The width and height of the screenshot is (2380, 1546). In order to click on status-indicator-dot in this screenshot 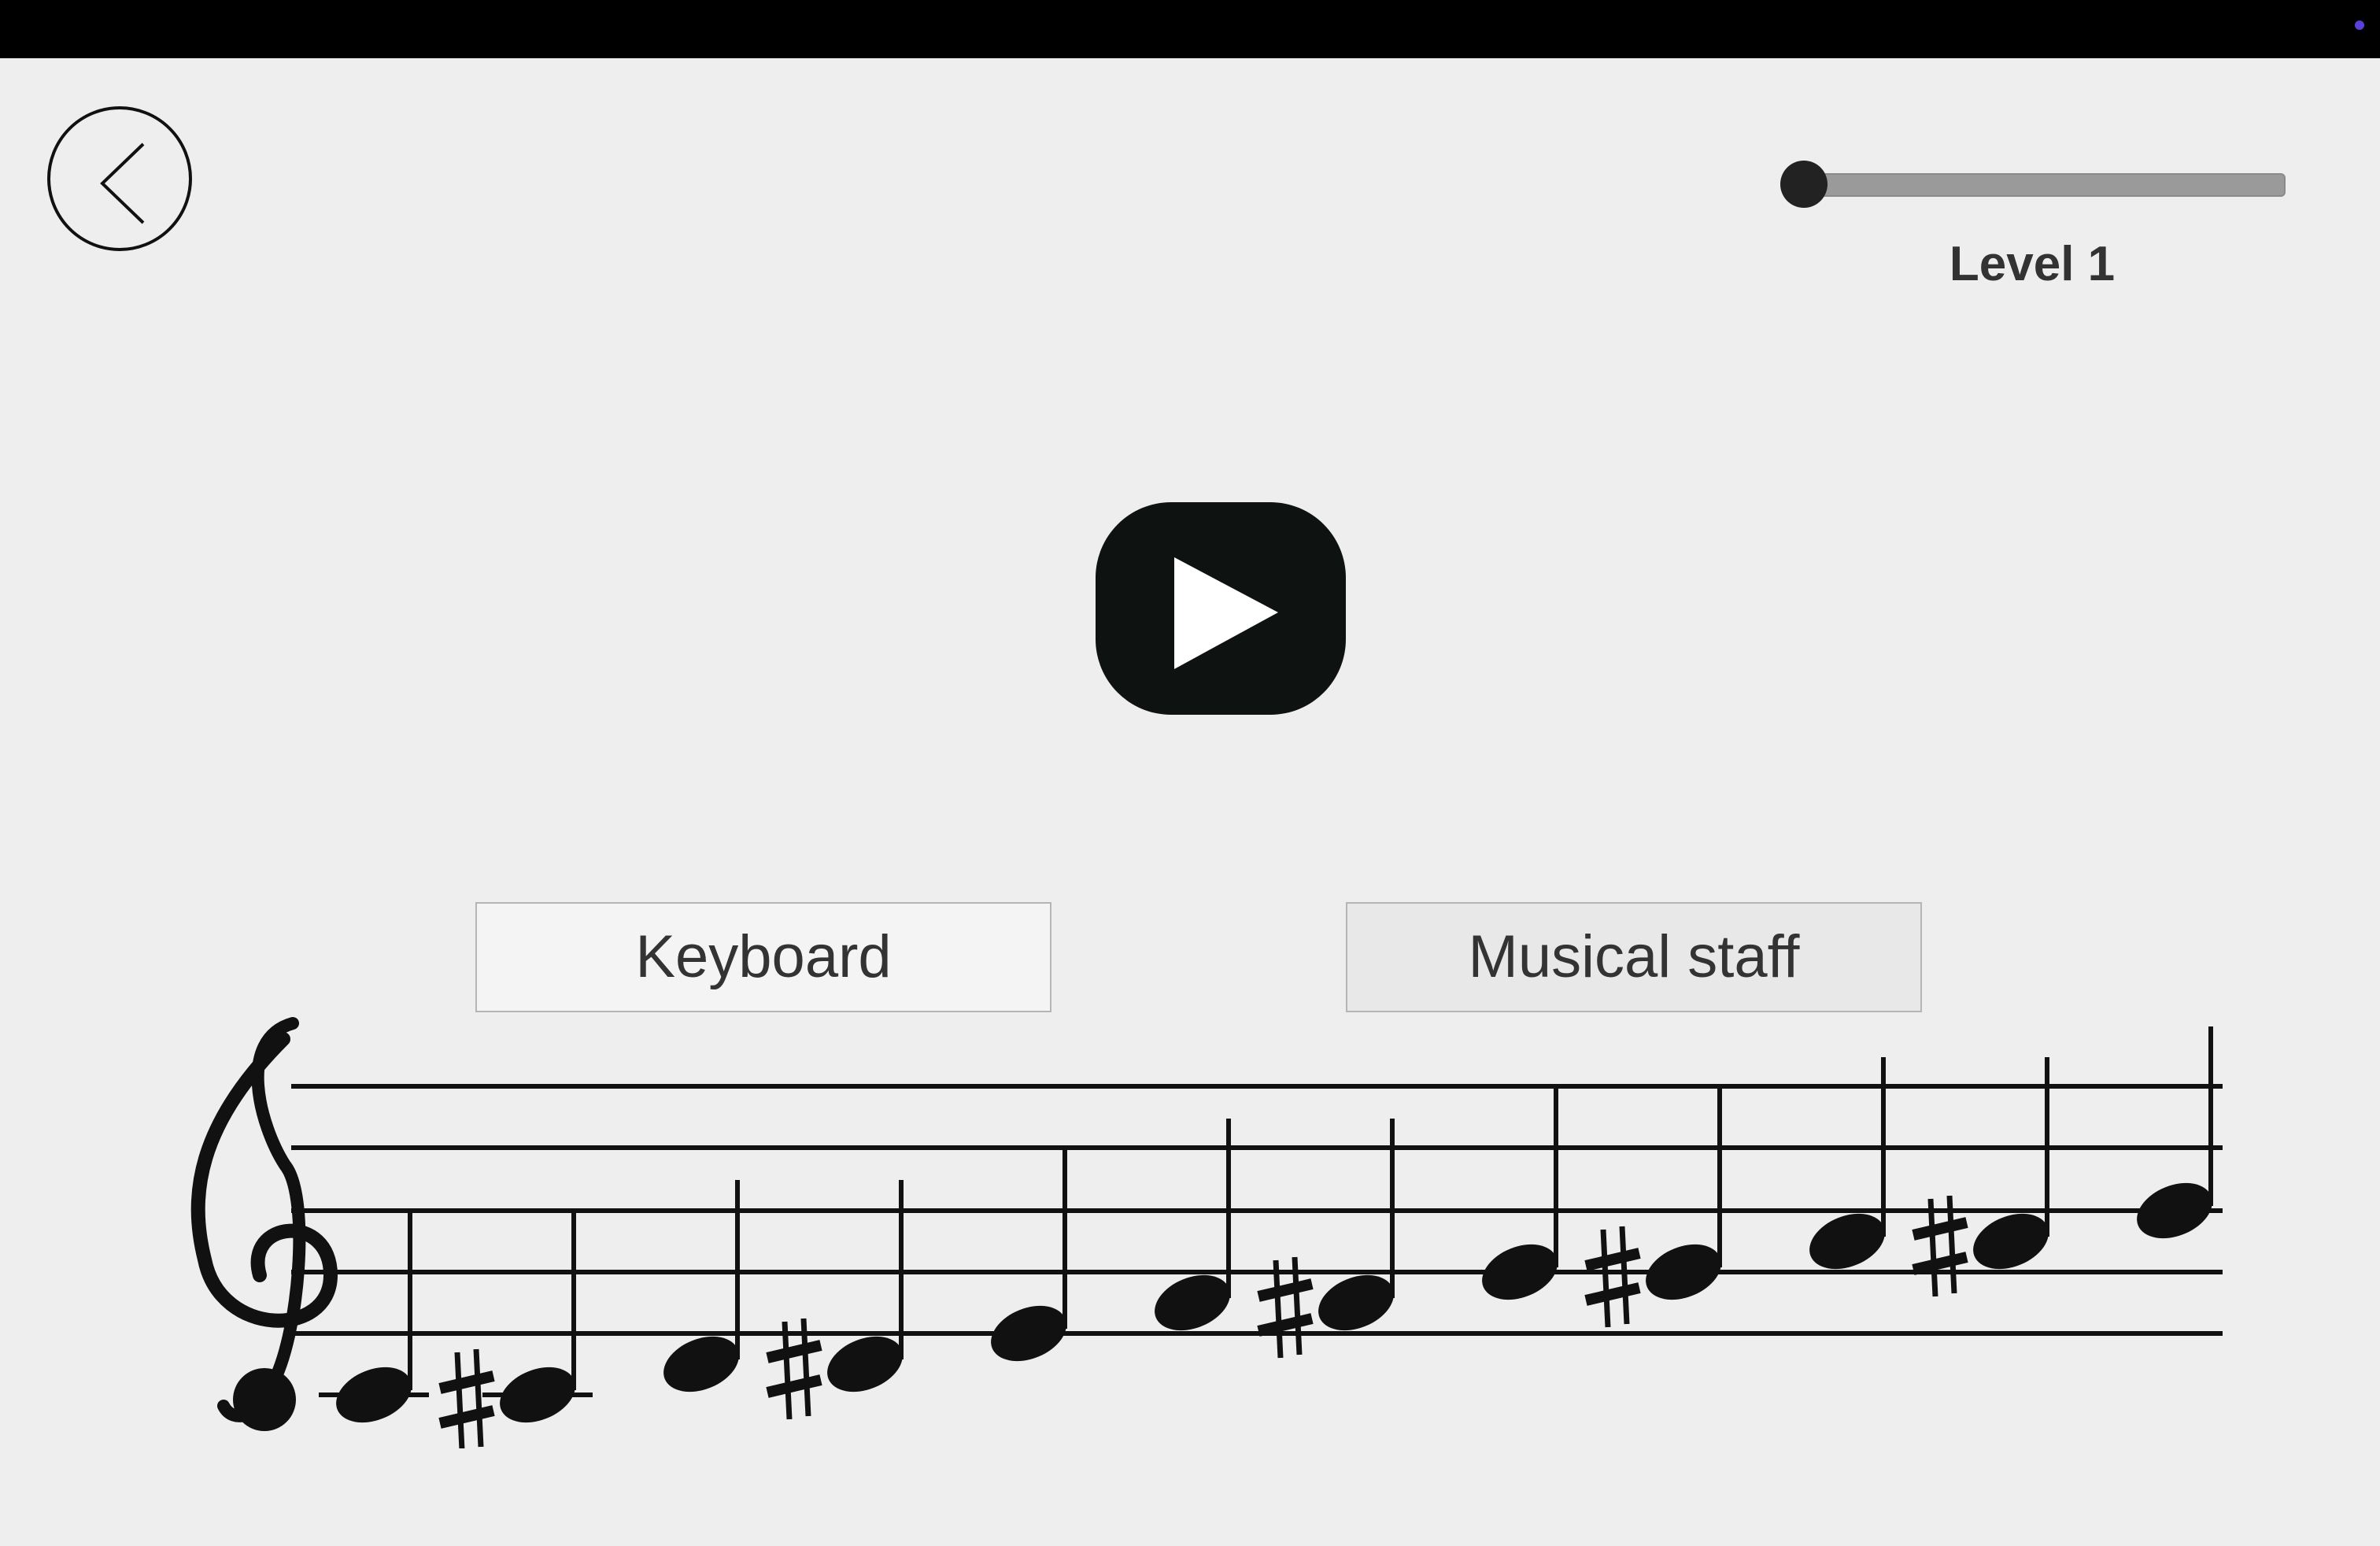, I will do `click(2359, 25)`.